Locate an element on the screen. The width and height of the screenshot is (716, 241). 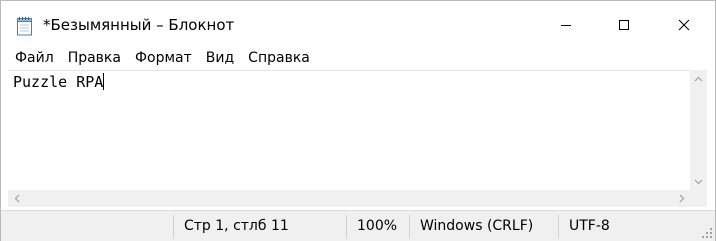
maximize-button is located at coordinates (624, 25).